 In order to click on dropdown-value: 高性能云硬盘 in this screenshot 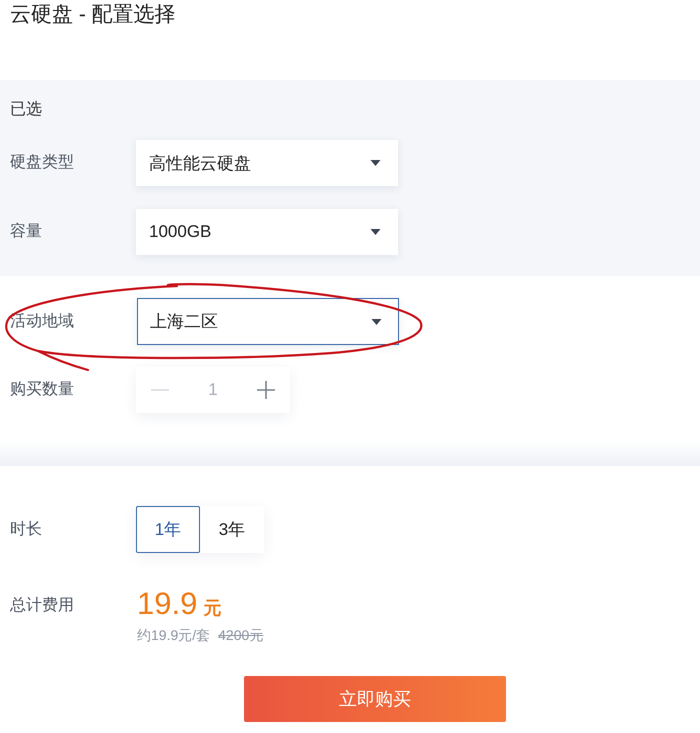, I will do `click(200, 163)`.